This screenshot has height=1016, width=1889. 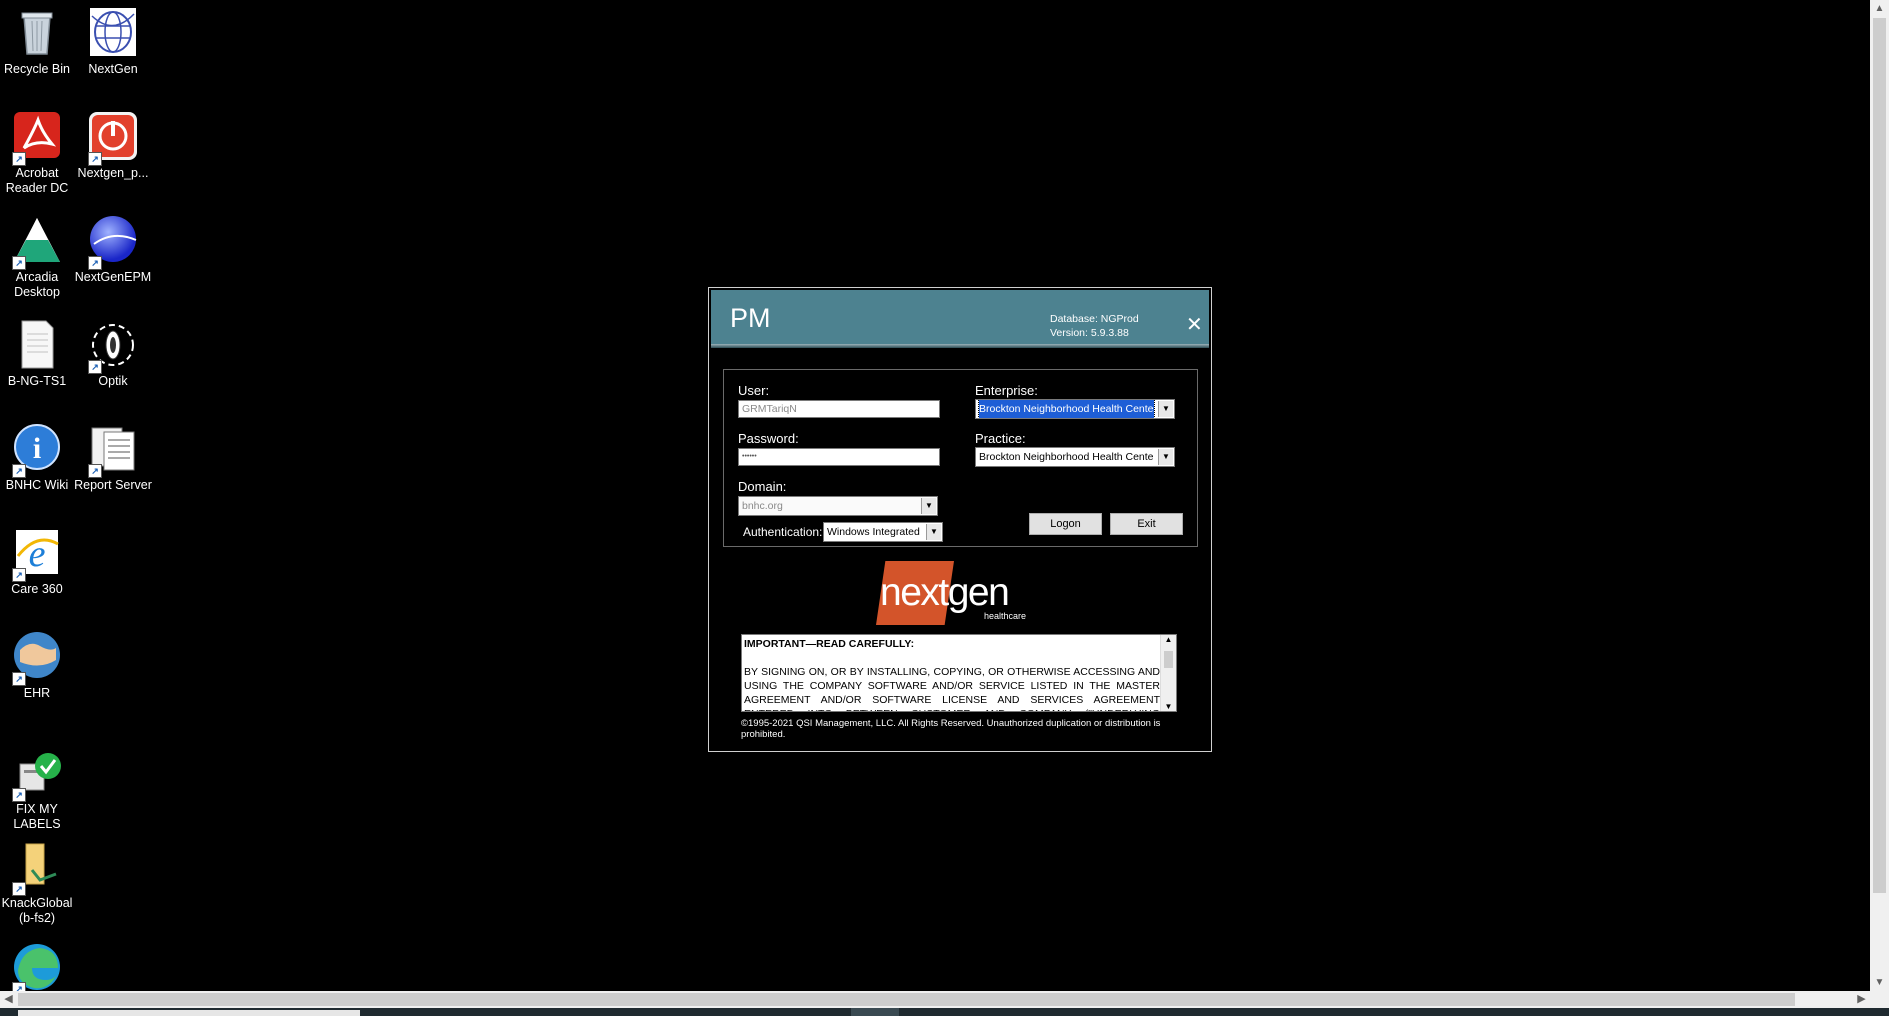 What do you see at coordinates (1861, 999) in the screenshot?
I see `scroll-right-icon: ▶` at bounding box center [1861, 999].